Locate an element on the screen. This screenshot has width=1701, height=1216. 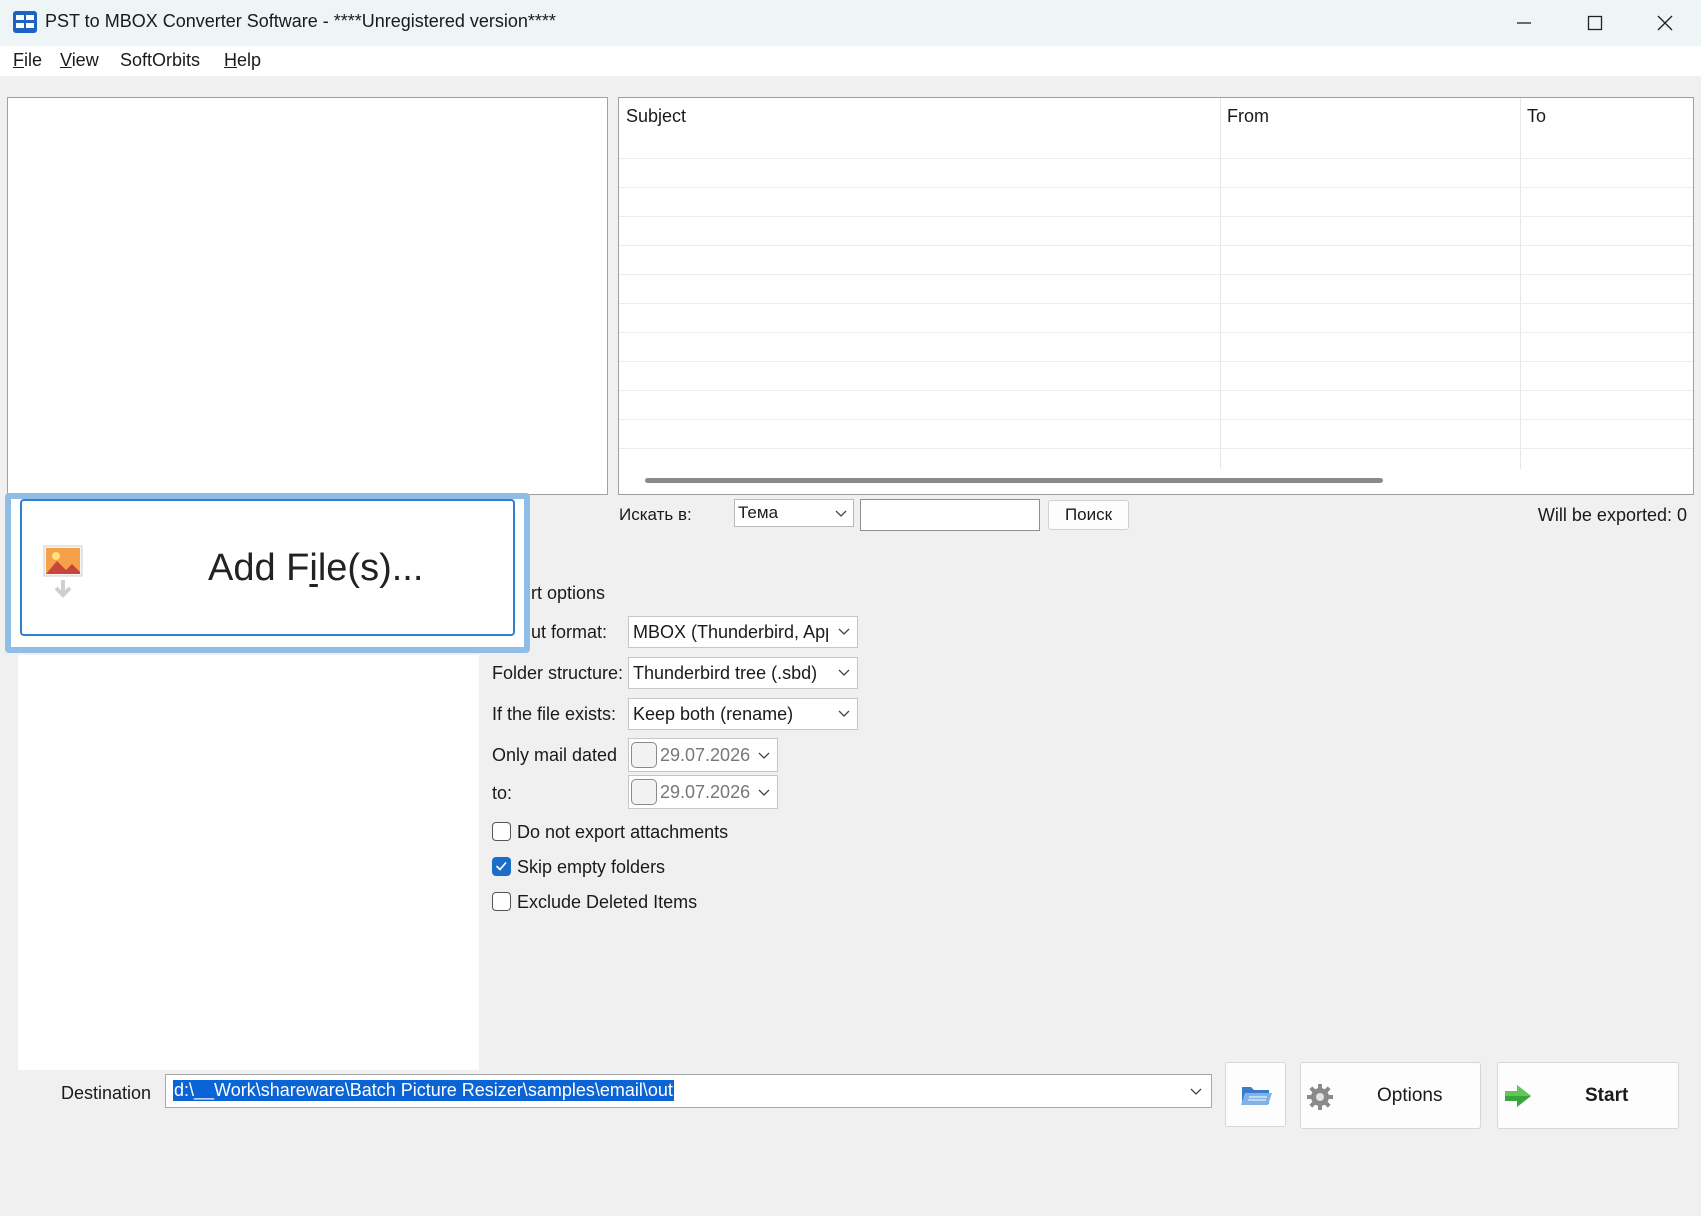
folder-open-icon is located at coordinates (1256, 1096).